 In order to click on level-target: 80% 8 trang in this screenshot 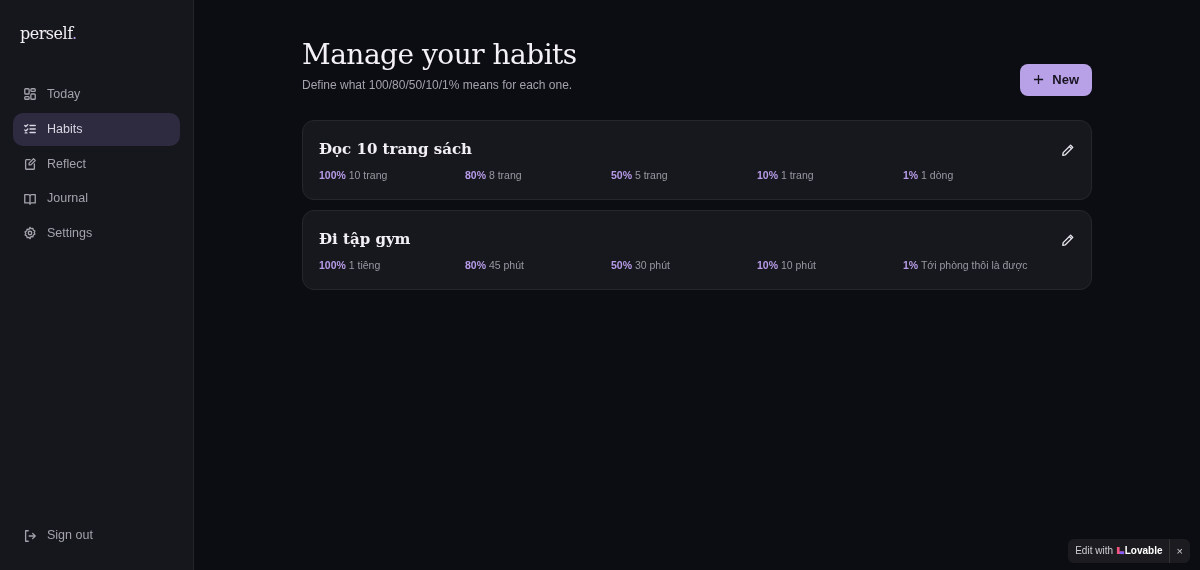, I will do `click(494, 175)`.